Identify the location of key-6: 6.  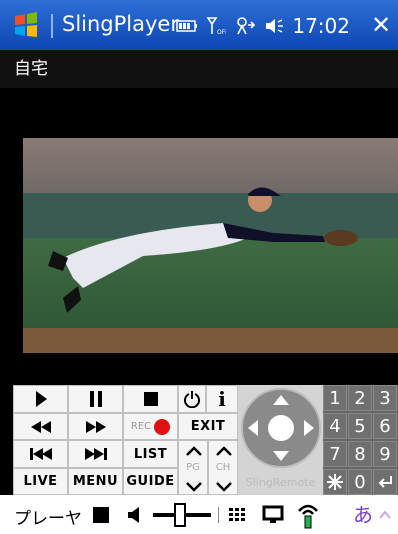
(385, 426).